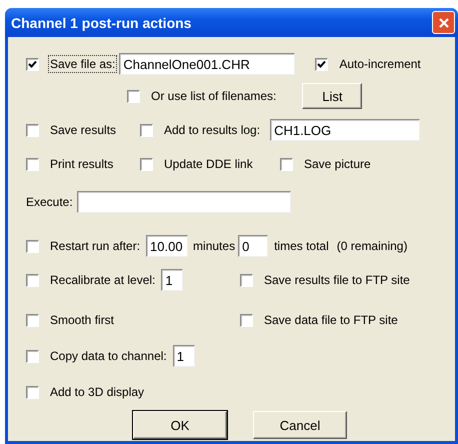 Image resolution: width=458 pixels, height=444 pixels. I want to click on checkbox-label: Or use list of filenames:, so click(214, 96).